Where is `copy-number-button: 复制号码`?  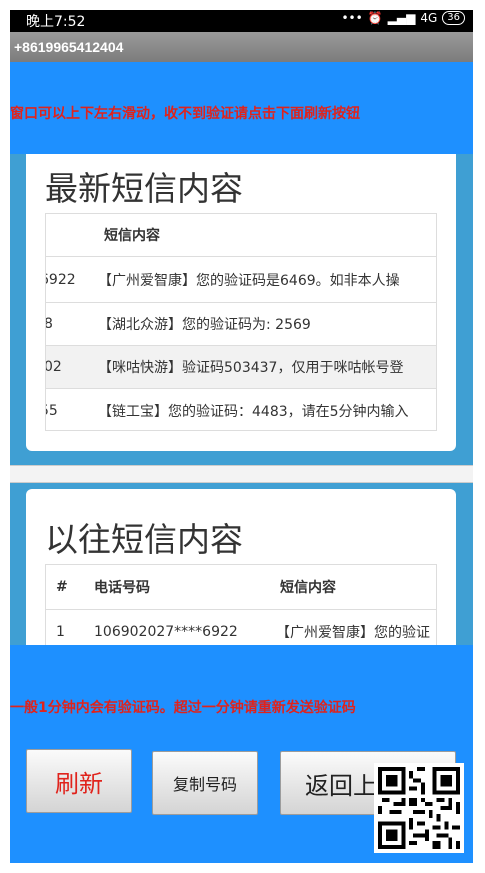 copy-number-button: 复制号码 is located at coordinates (205, 783).